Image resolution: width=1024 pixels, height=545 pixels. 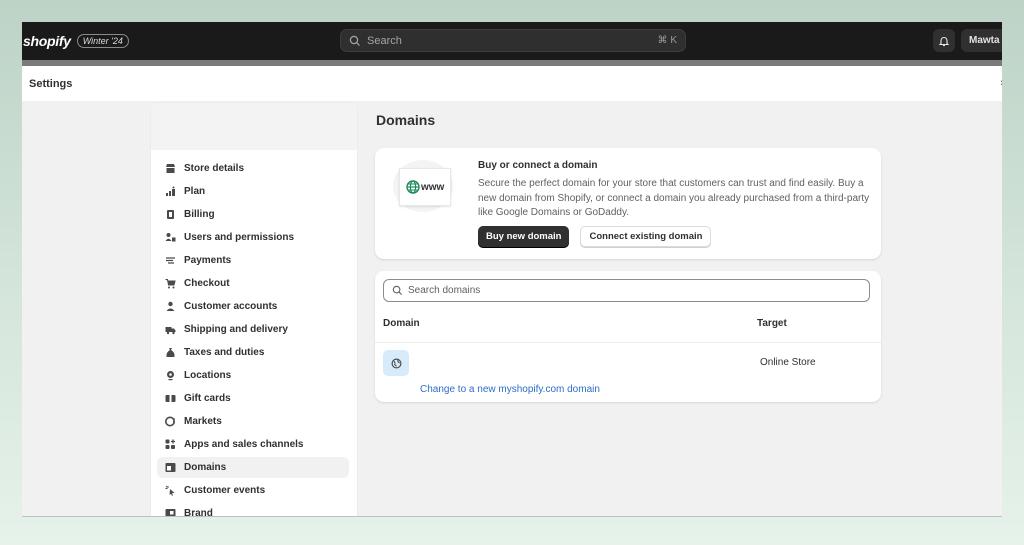 I want to click on buy-new-domain-button: Buy new domain, so click(x=524, y=236).